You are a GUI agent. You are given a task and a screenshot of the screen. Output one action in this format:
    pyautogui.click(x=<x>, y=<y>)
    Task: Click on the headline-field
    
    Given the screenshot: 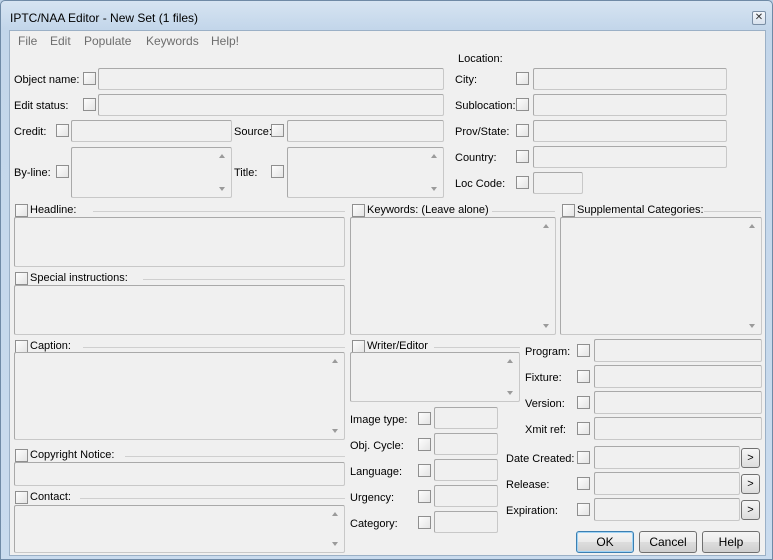 What is the action you would take?
    pyautogui.click(x=179, y=242)
    